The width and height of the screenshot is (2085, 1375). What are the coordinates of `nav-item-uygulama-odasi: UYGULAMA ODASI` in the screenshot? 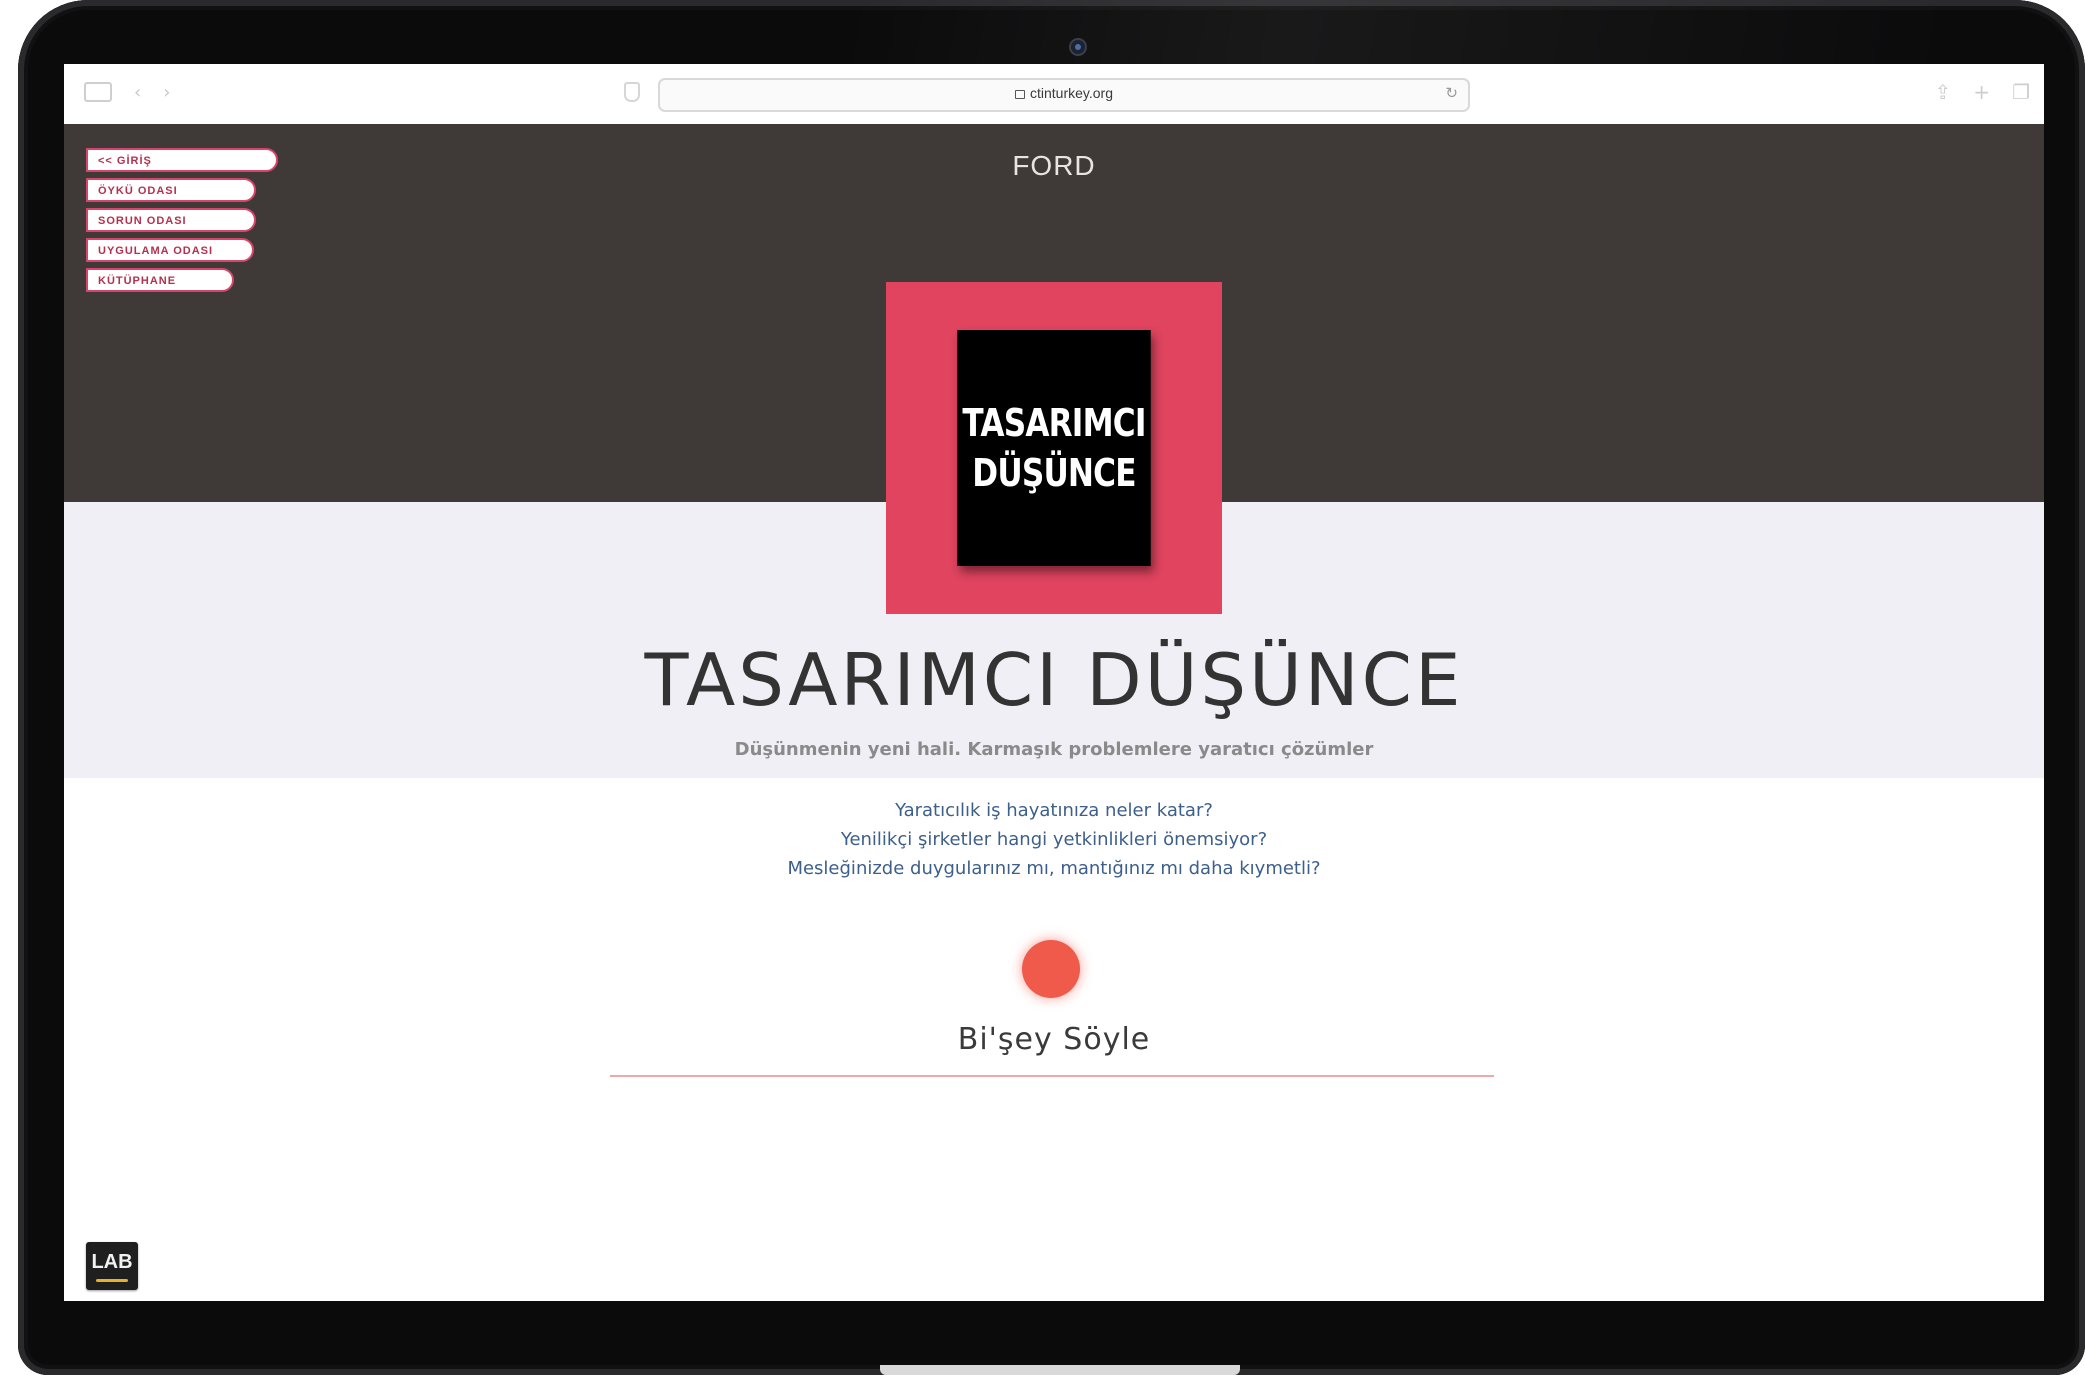 It's located at (170, 250).